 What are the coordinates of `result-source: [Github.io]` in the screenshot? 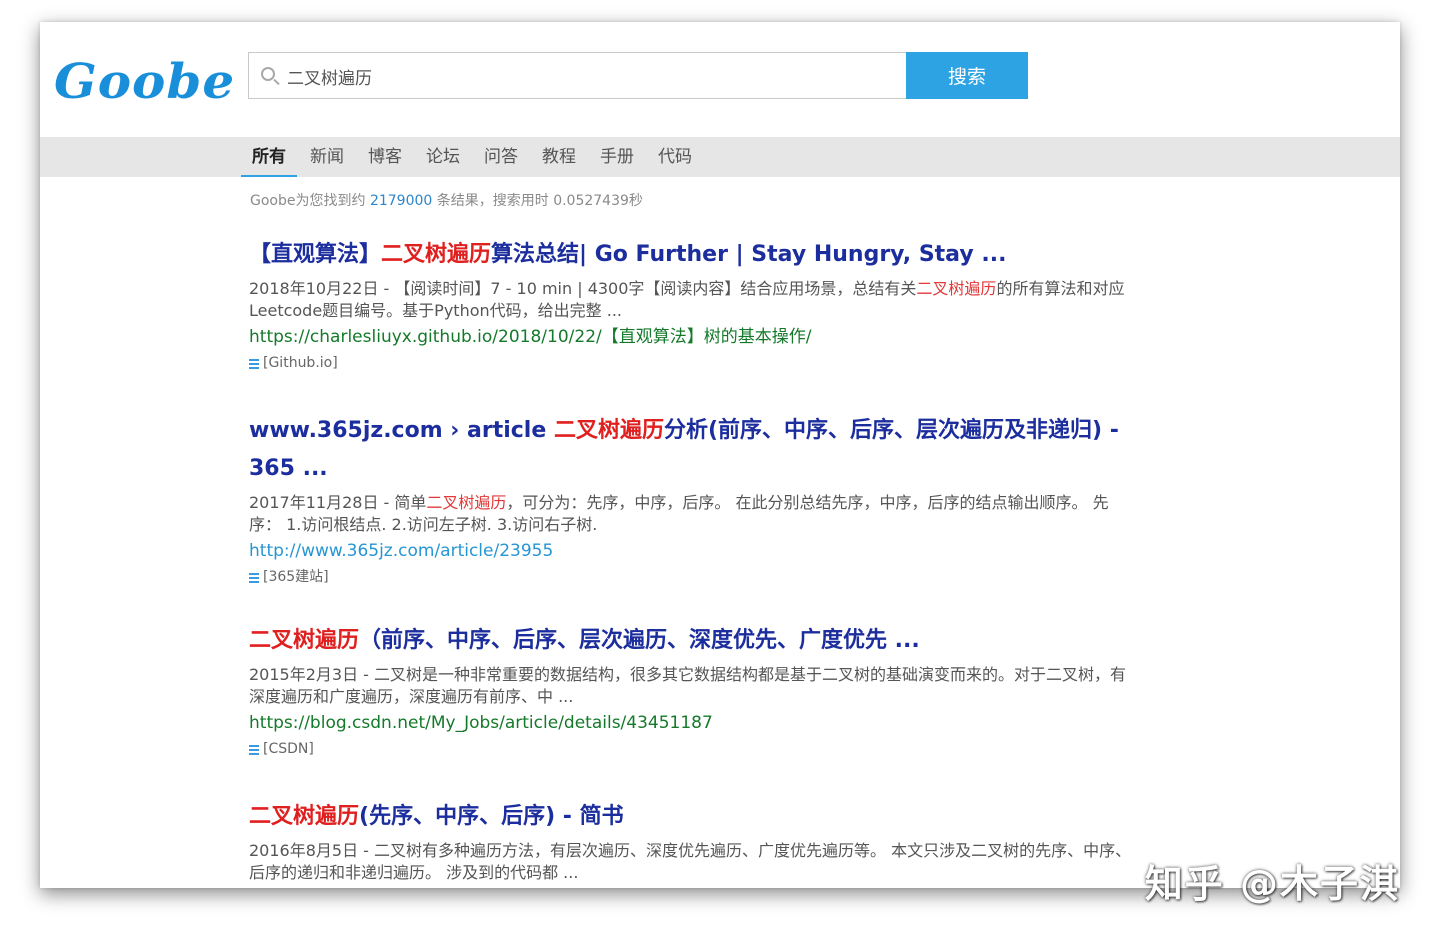 It's located at (699, 363).